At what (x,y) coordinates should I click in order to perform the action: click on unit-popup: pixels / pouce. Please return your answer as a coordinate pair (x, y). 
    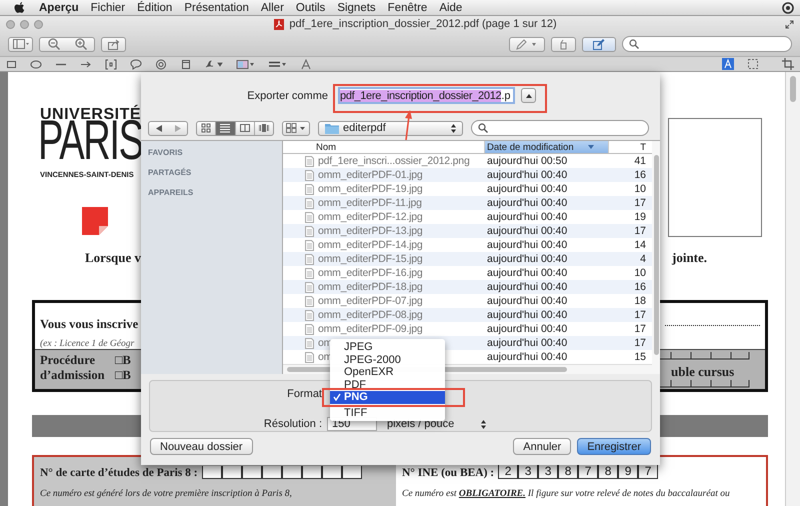
    Looking at the image, I should click on (432, 424).